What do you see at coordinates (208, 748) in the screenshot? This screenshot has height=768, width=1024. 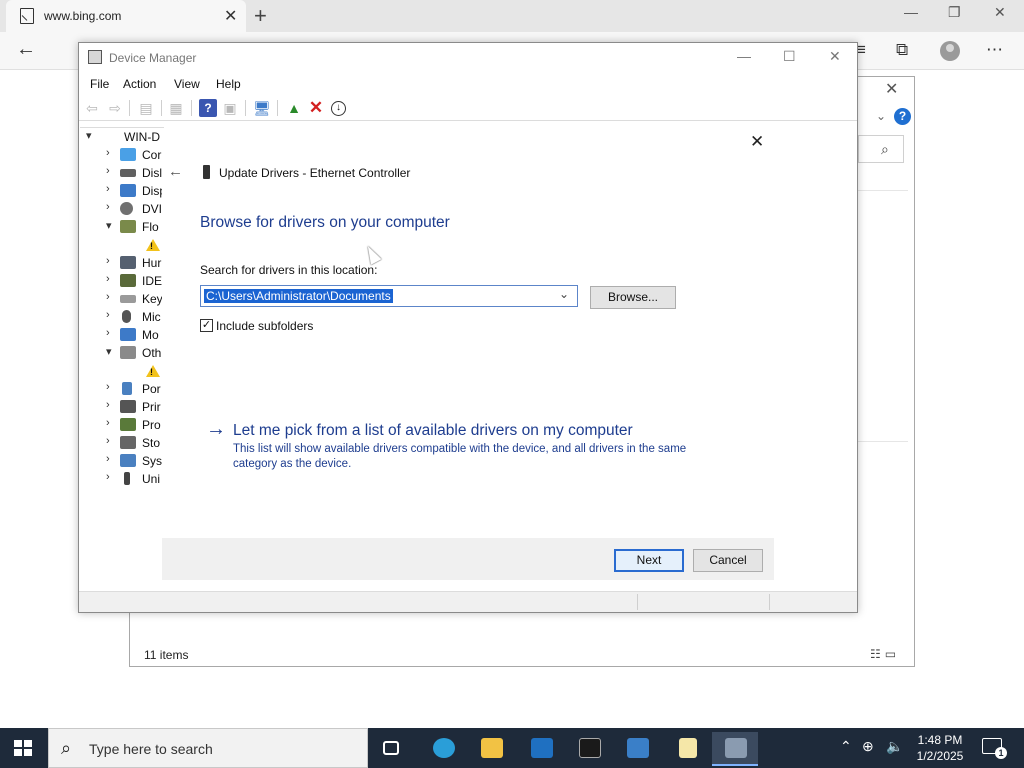 I see `taskbar-search-box: ⌕ Type here to search` at bounding box center [208, 748].